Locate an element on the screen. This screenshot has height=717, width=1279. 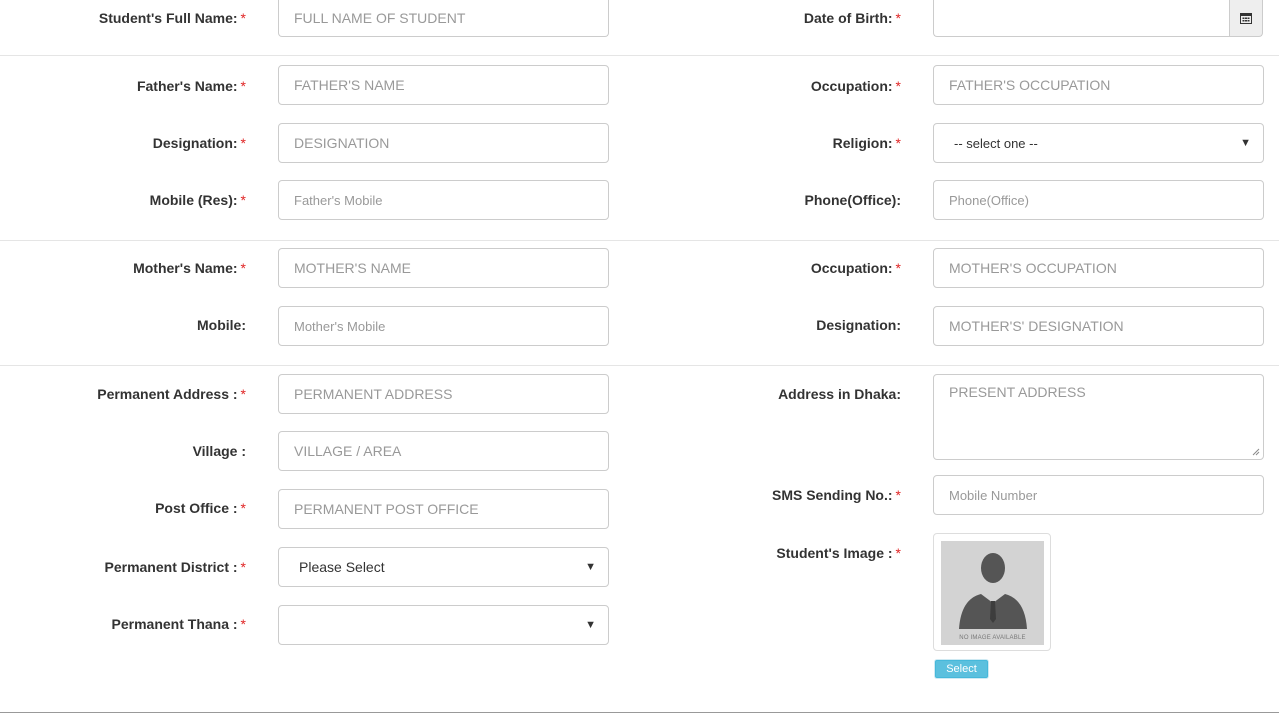
mother-occupation-label: Occupation: * is located at coordinates (855, 268).